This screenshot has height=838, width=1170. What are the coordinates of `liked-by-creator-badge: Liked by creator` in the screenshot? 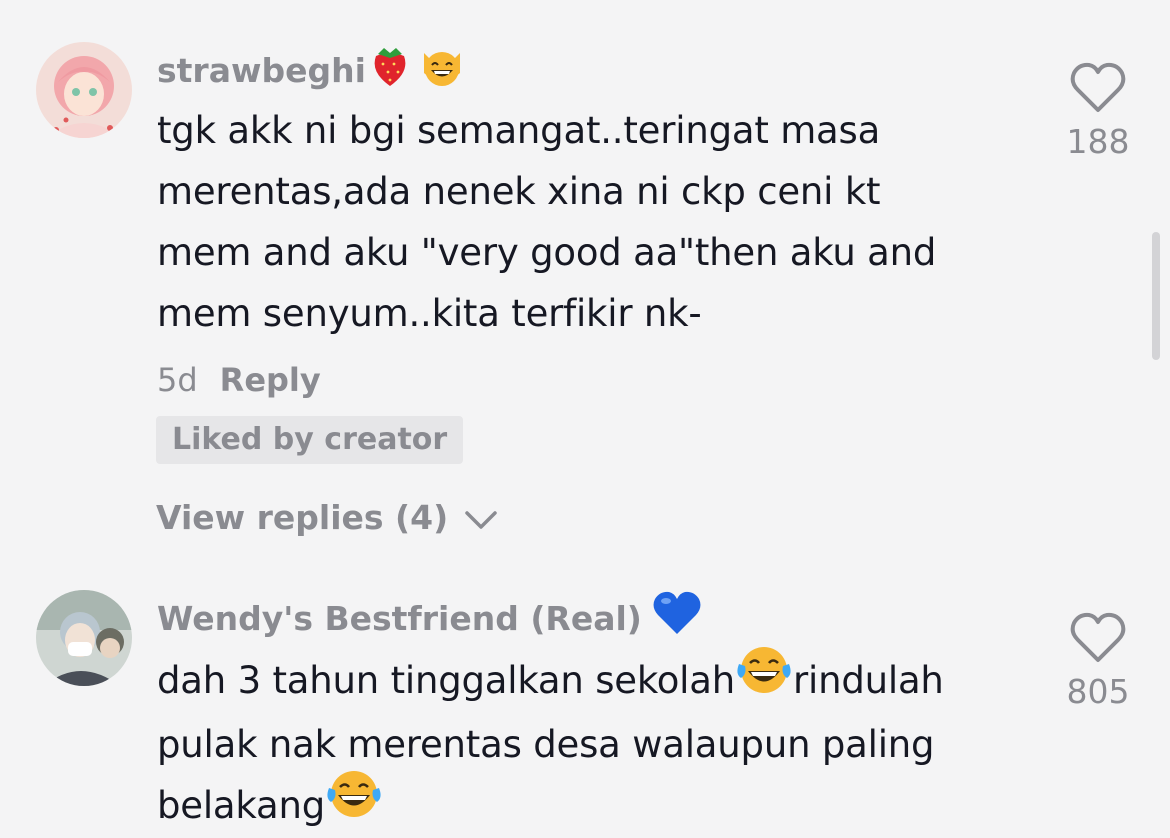 It's located at (310, 440).